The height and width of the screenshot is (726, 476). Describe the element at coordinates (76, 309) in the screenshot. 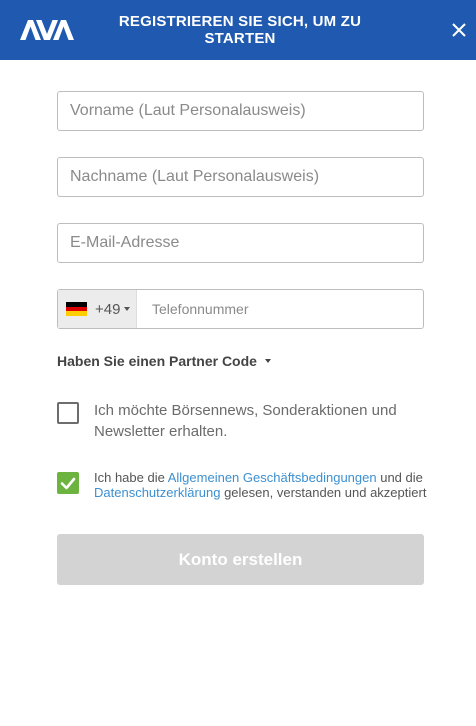

I see `germany-flag-icon` at that location.